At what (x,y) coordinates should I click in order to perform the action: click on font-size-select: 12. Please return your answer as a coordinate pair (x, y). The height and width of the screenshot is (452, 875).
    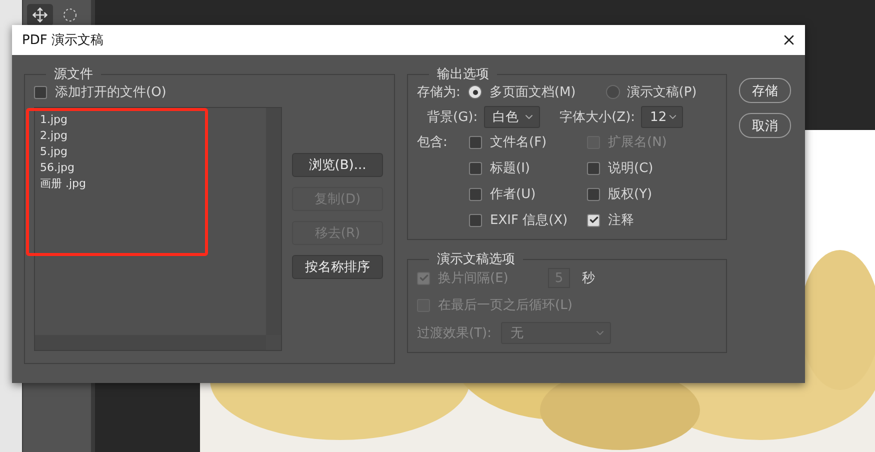
    Looking at the image, I should click on (662, 117).